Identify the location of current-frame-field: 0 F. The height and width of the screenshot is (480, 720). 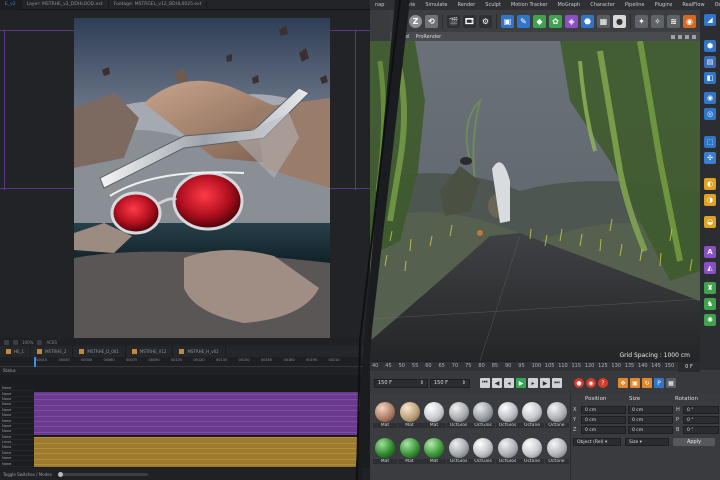
(689, 367).